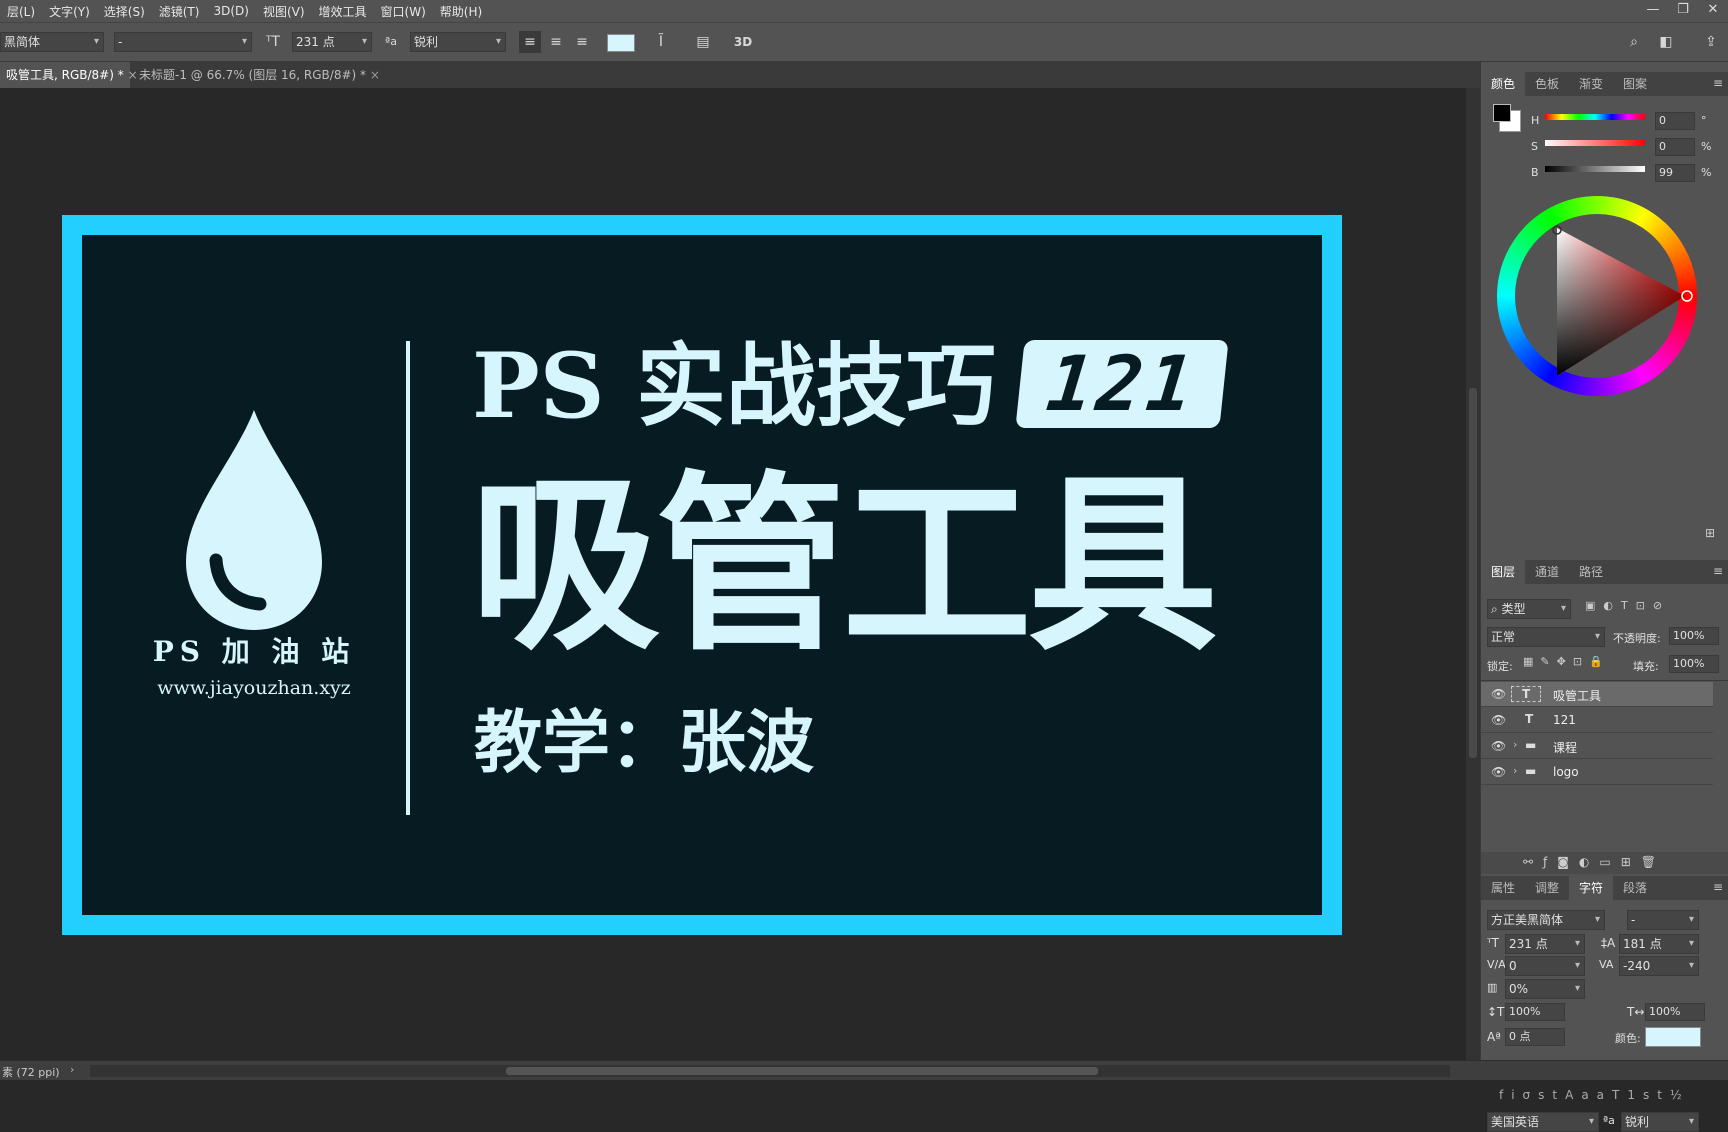 Image resolution: width=1728 pixels, height=1132 pixels. I want to click on tab-layers: 图层, so click(1503, 572).